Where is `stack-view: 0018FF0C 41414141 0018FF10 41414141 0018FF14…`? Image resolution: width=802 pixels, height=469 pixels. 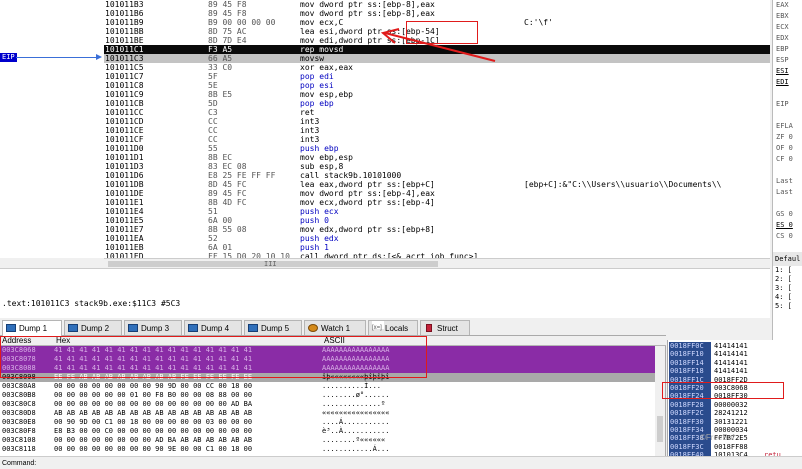 stack-view: 0018FF0C 41414141 0018FF10 41414141 0018FF14… is located at coordinates (732, 400).